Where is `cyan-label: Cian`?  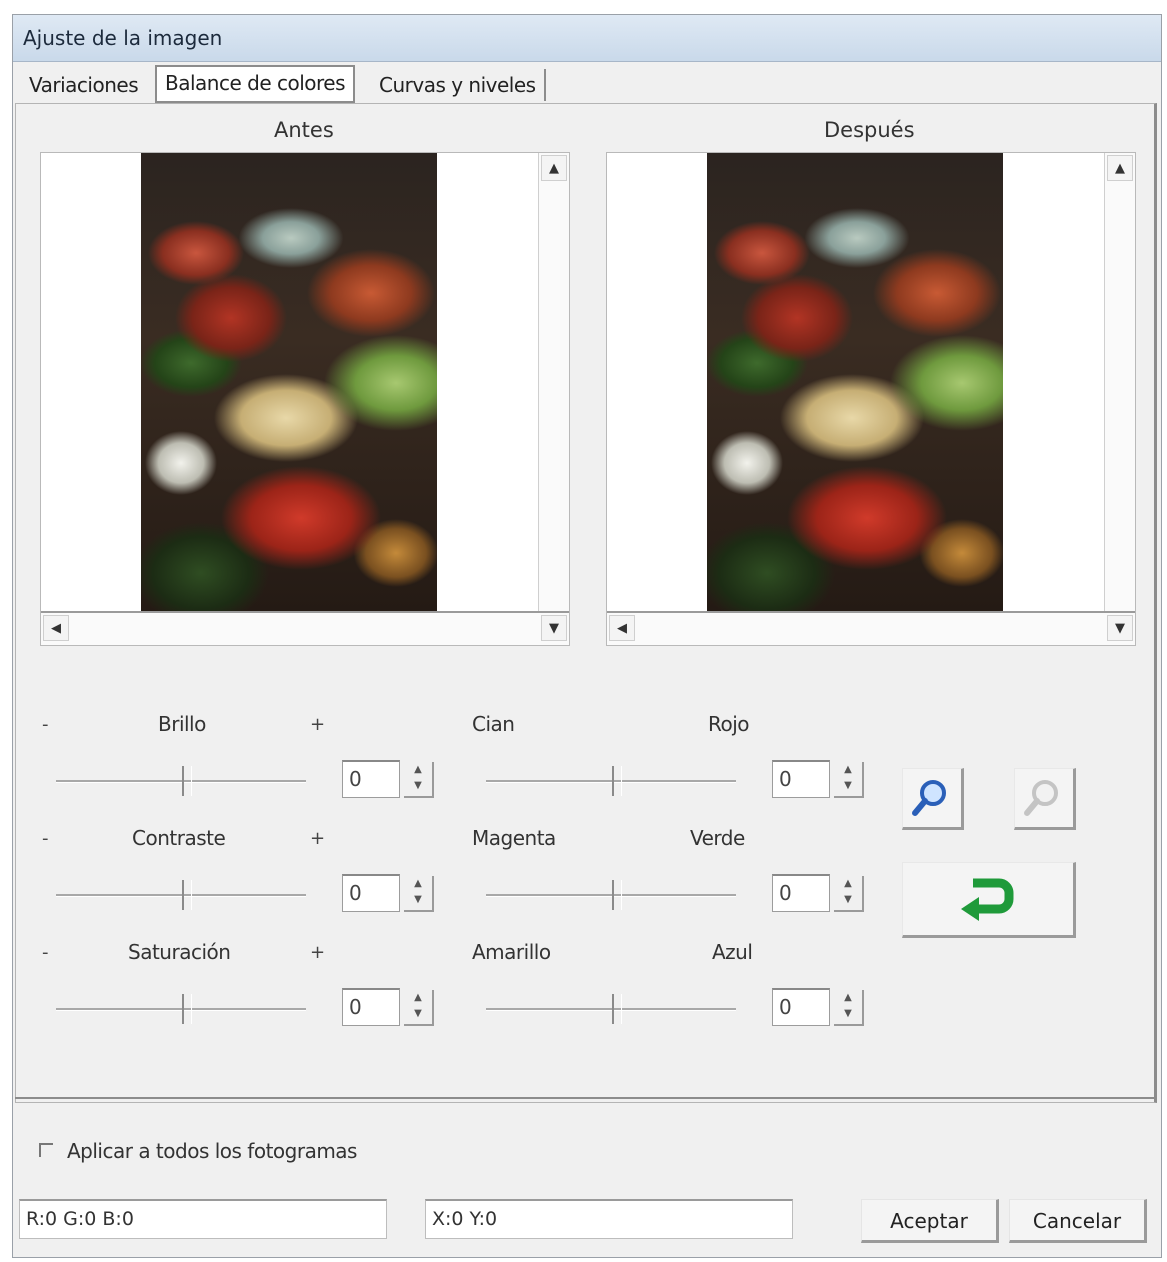 cyan-label: Cian is located at coordinates (493, 724).